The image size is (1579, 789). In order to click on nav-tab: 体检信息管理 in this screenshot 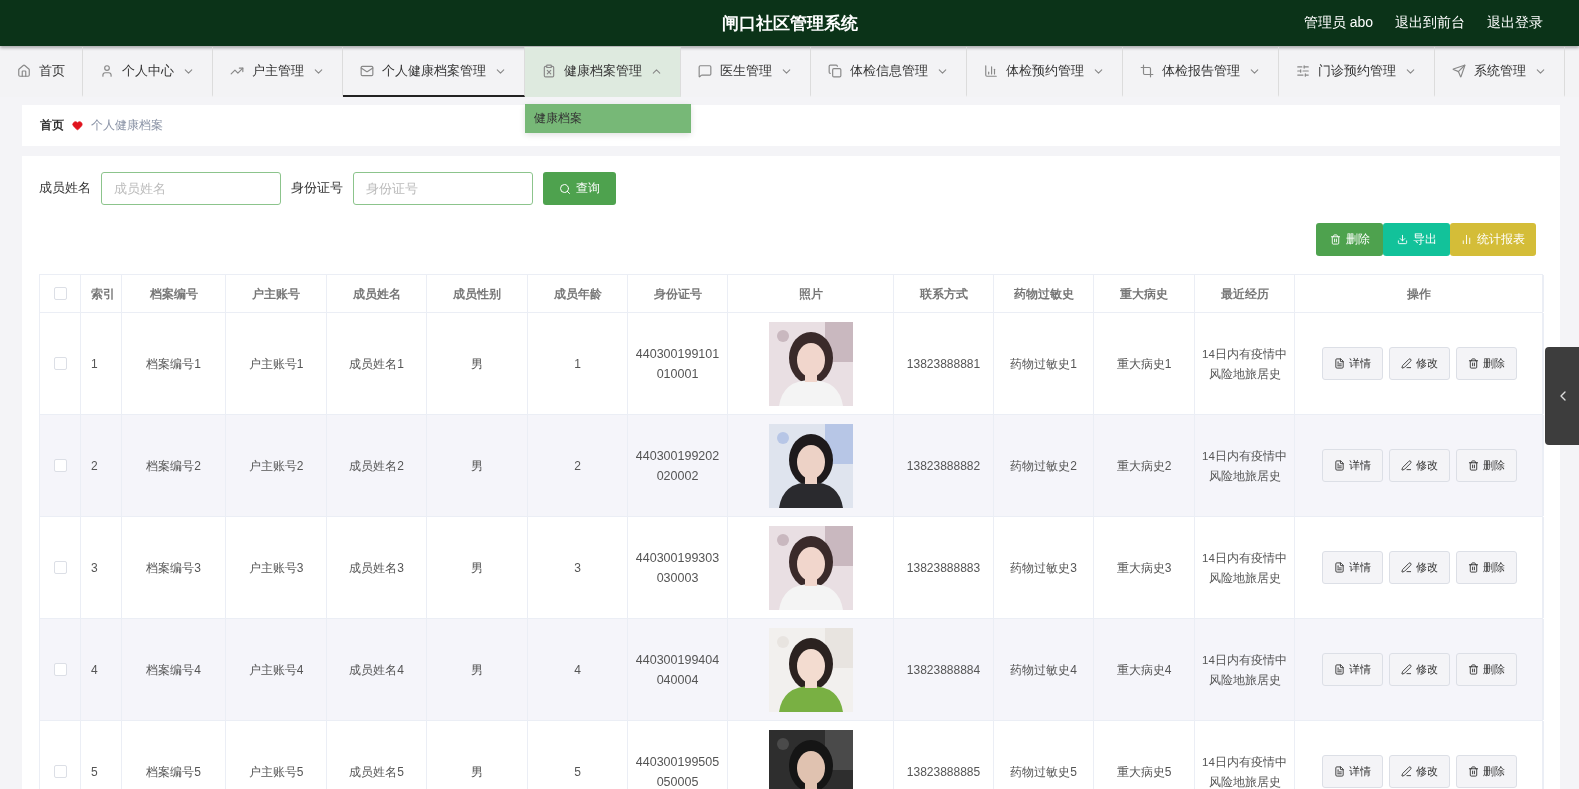, I will do `click(889, 72)`.